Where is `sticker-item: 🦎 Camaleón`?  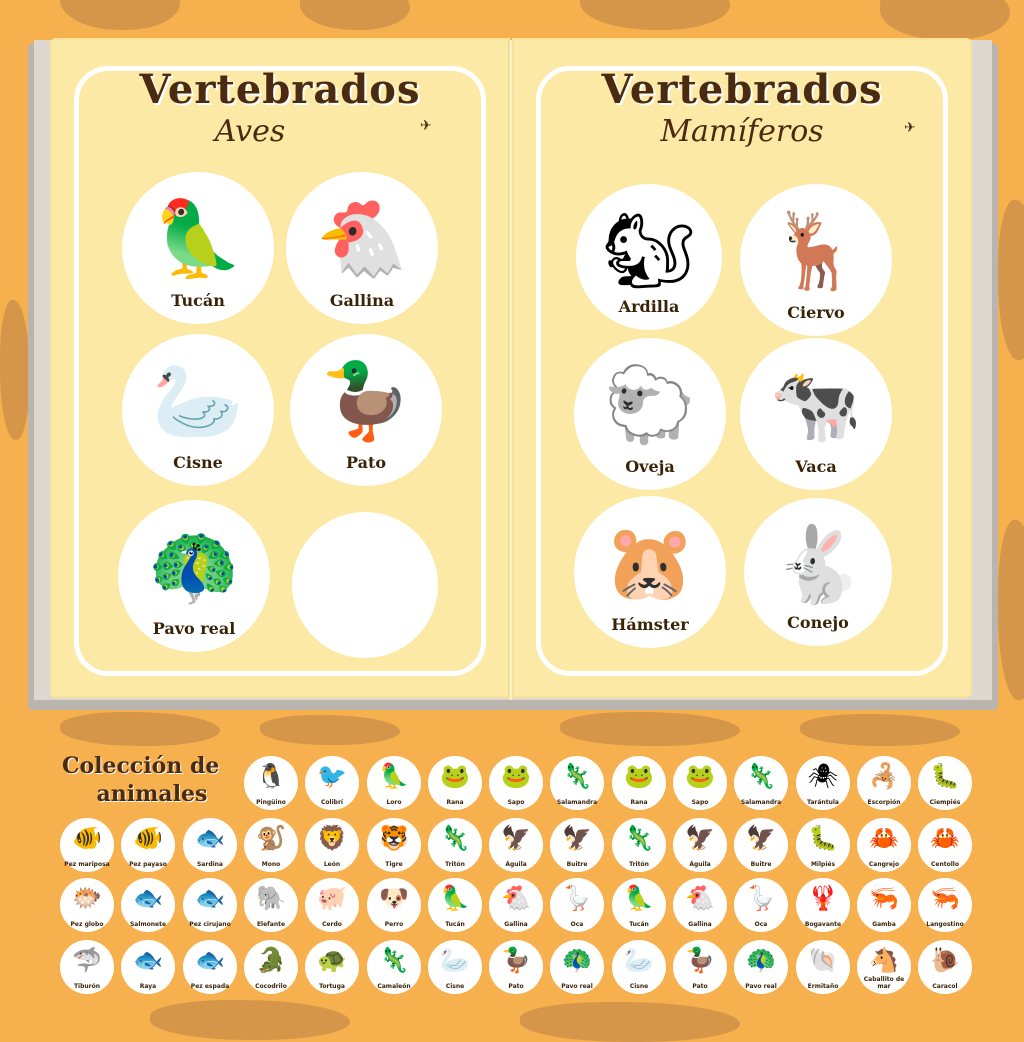
sticker-item: 🦎 Camaleón is located at coordinates (394, 967).